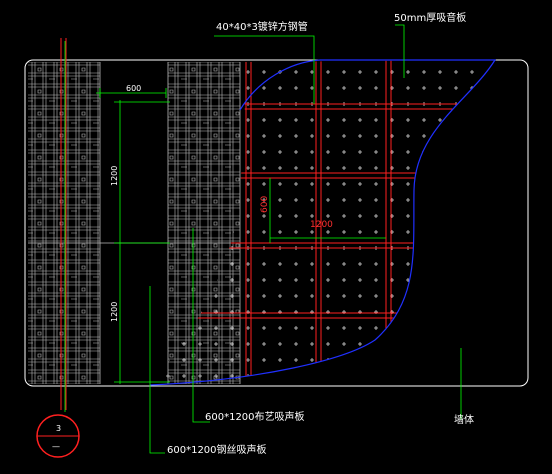  I want to click on section-marker: 3 —, so click(58, 436).